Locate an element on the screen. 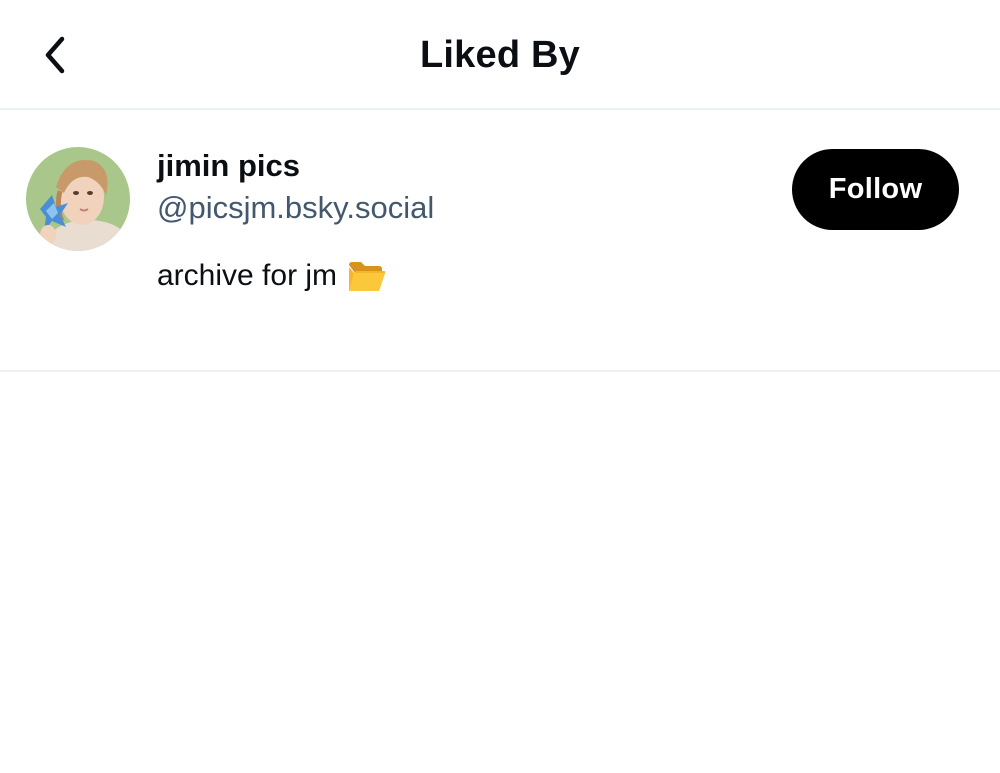 The width and height of the screenshot is (1000, 773). follow-button: Follow is located at coordinates (875, 189).